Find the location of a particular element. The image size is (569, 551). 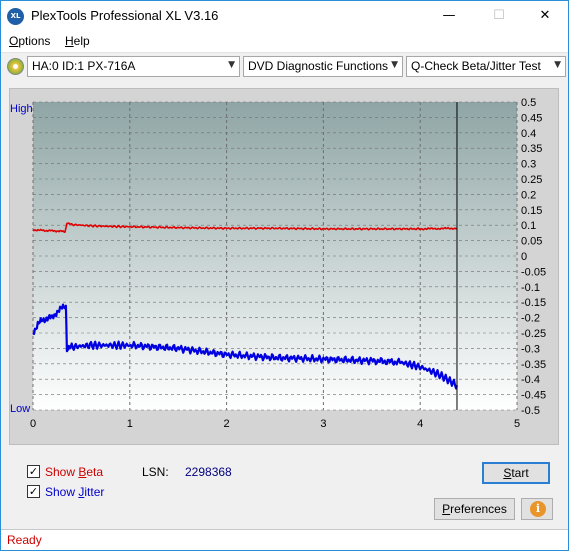

maximize-button: ☐ is located at coordinates (499, 16).